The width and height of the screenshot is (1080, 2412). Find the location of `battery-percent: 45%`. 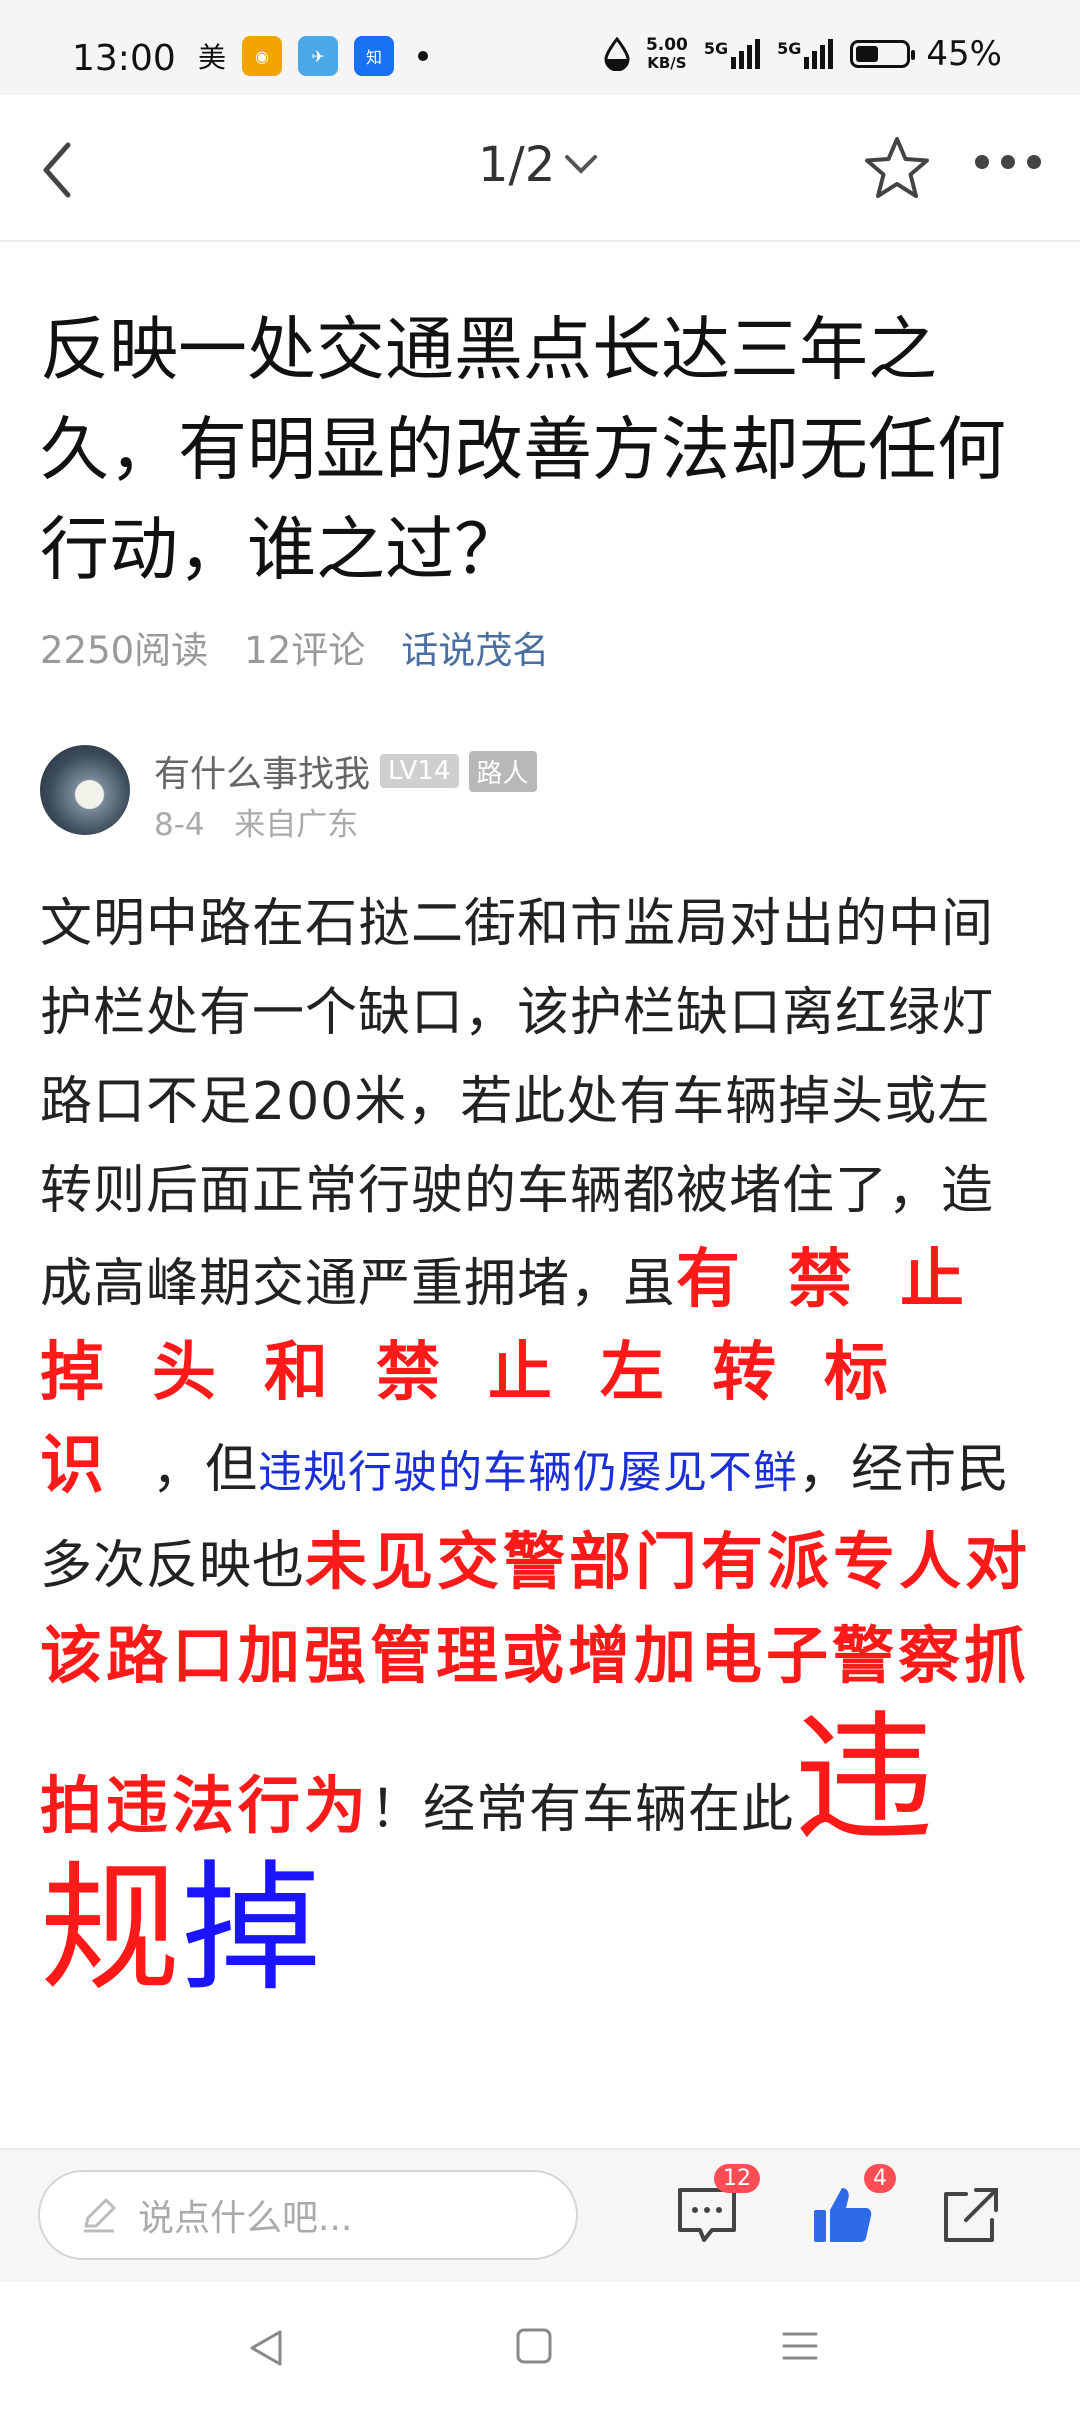

battery-percent: 45% is located at coordinates (964, 54).